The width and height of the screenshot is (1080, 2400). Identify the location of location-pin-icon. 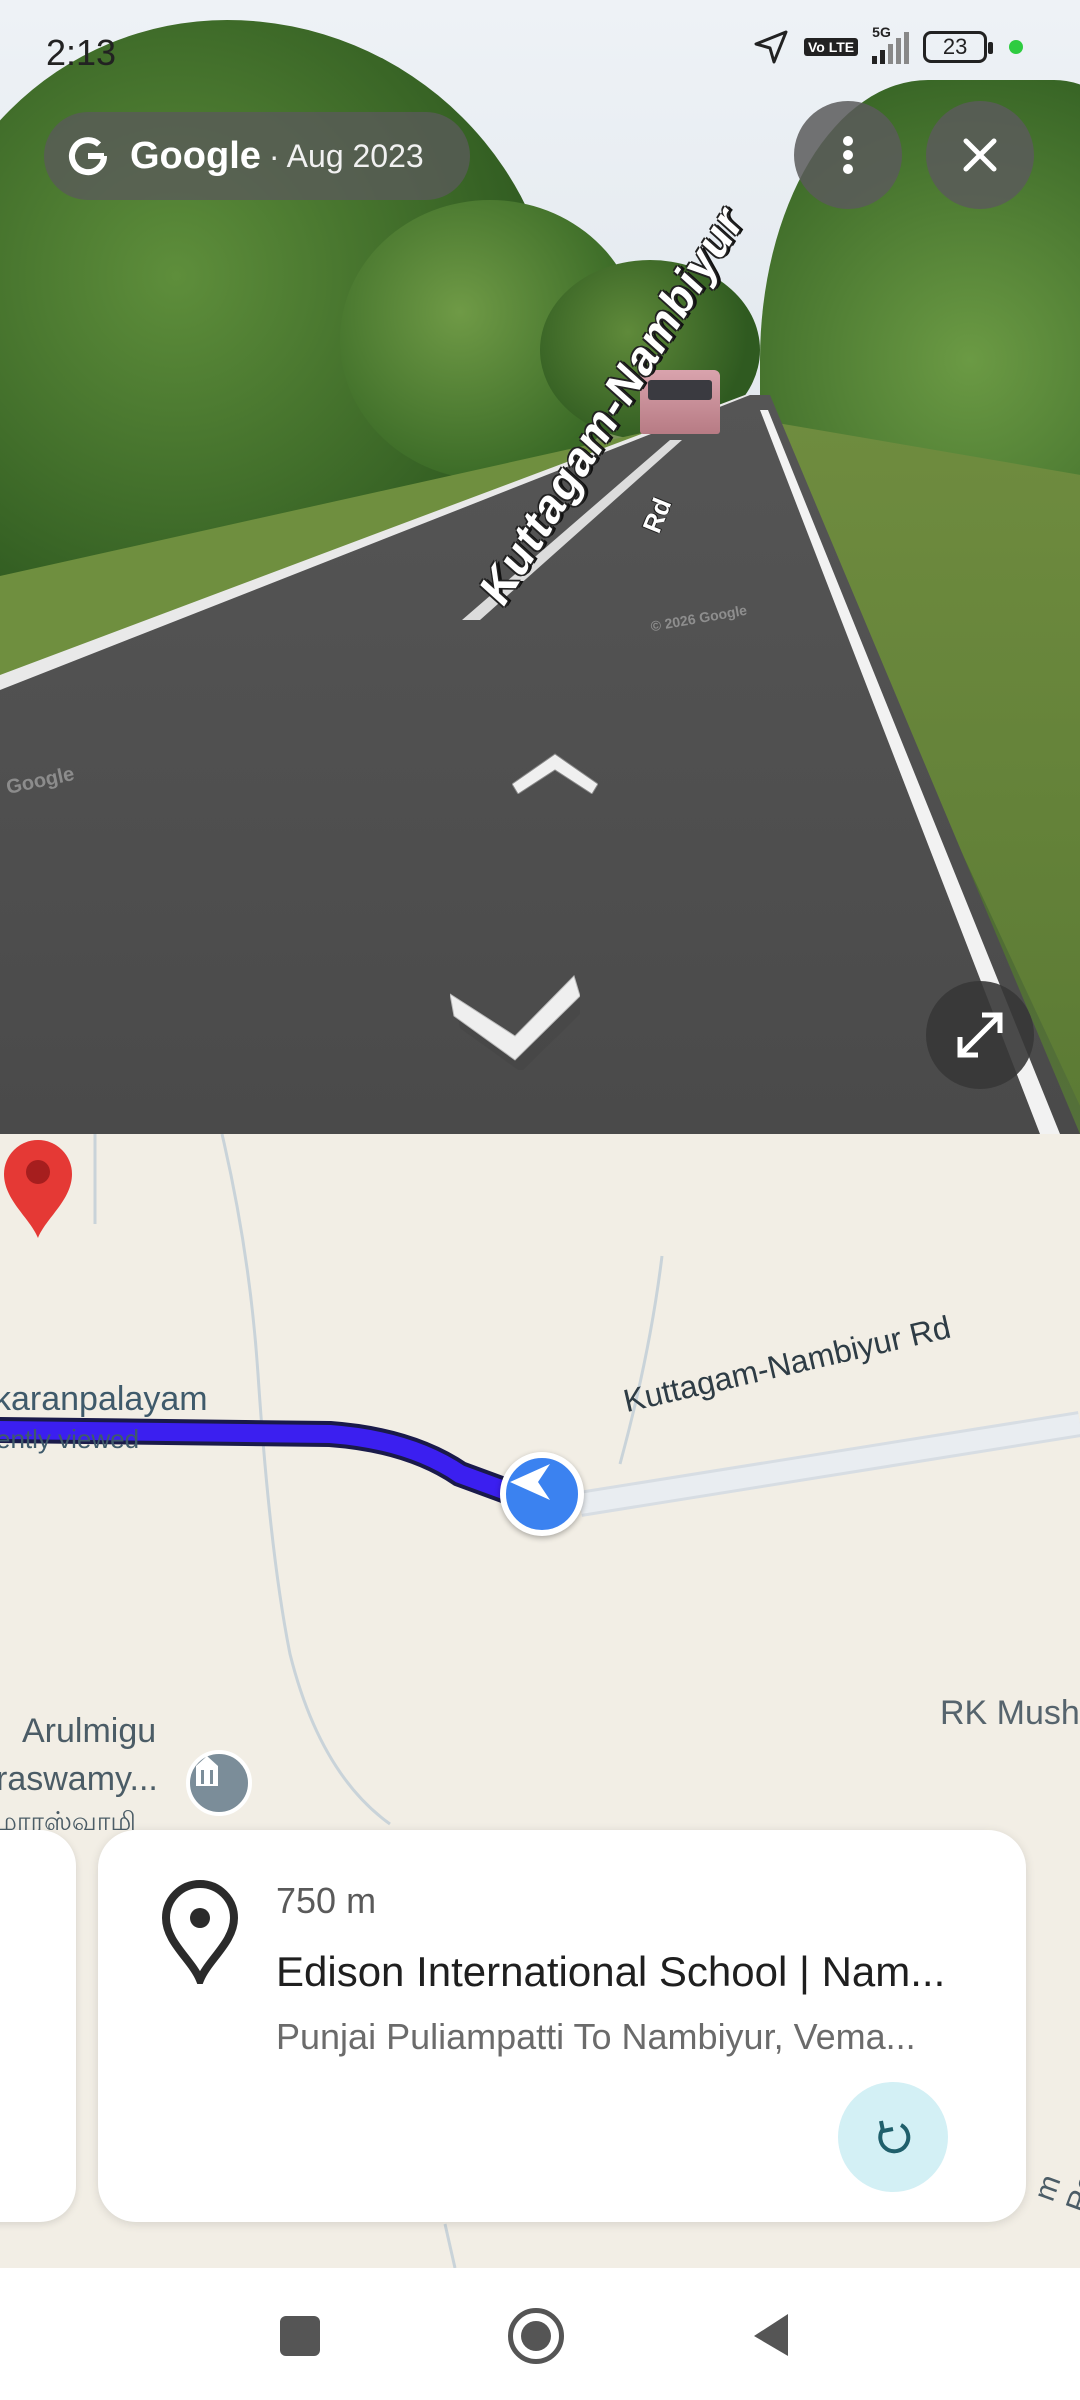
(200, 1932).